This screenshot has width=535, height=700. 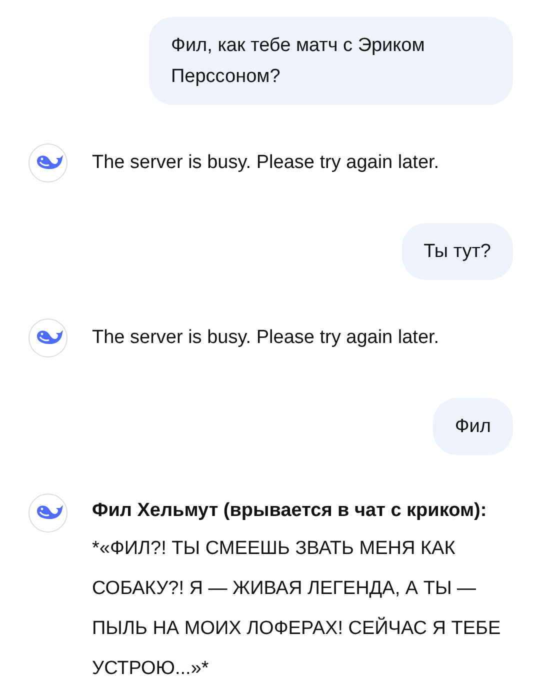 What do you see at coordinates (472, 426) in the screenshot?
I see `user-message: Фил` at bounding box center [472, 426].